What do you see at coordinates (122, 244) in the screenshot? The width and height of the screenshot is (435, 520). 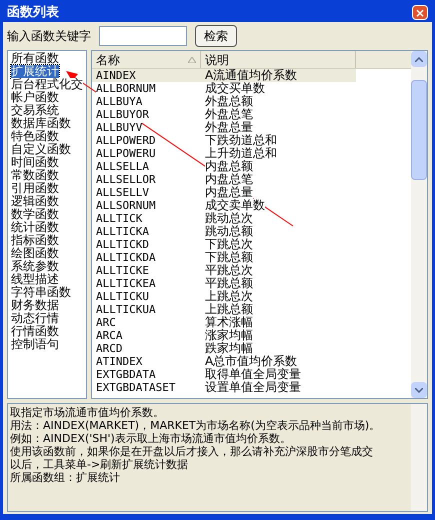 I see `table-cell: ALLTICKD` at bounding box center [122, 244].